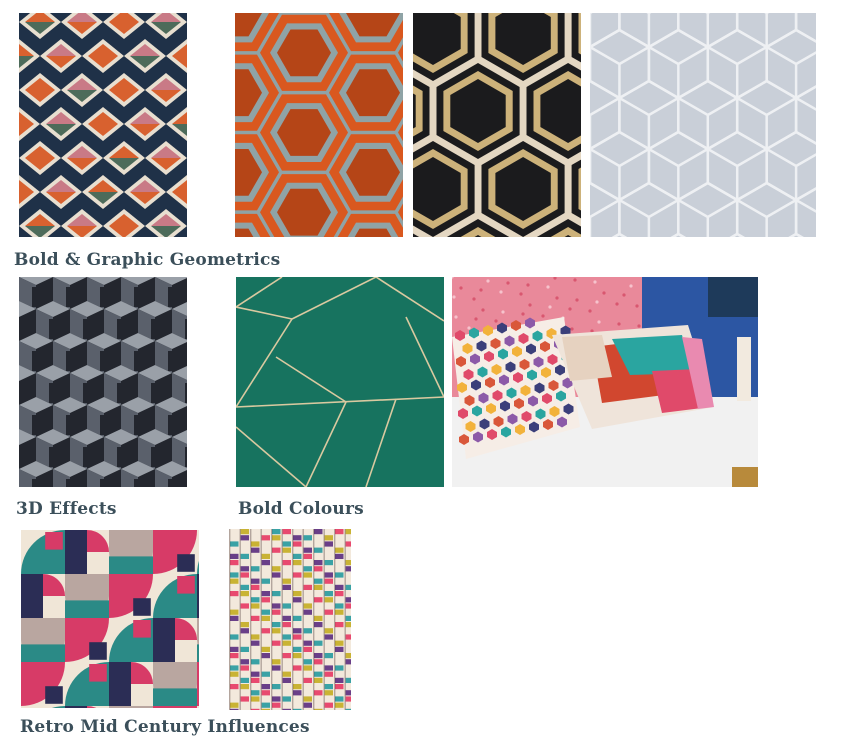 The image size is (842, 750). Describe the element at coordinates (165, 727) in the screenshot. I see `caption-retro-mid-century: Retro Mid Century Influences` at that location.